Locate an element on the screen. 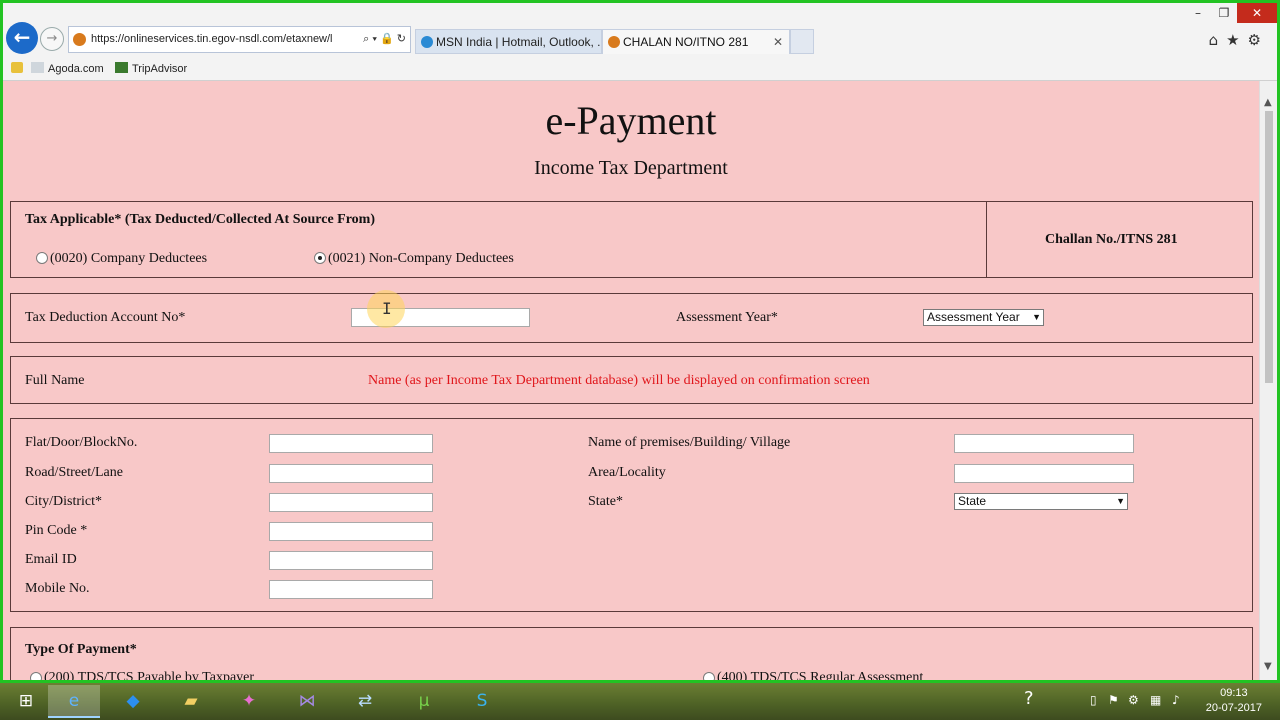 Image resolution: width=1280 pixels, height=720 pixels. assessment-year-select: Assessment Year ▼ is located at coordinates (983, 317).